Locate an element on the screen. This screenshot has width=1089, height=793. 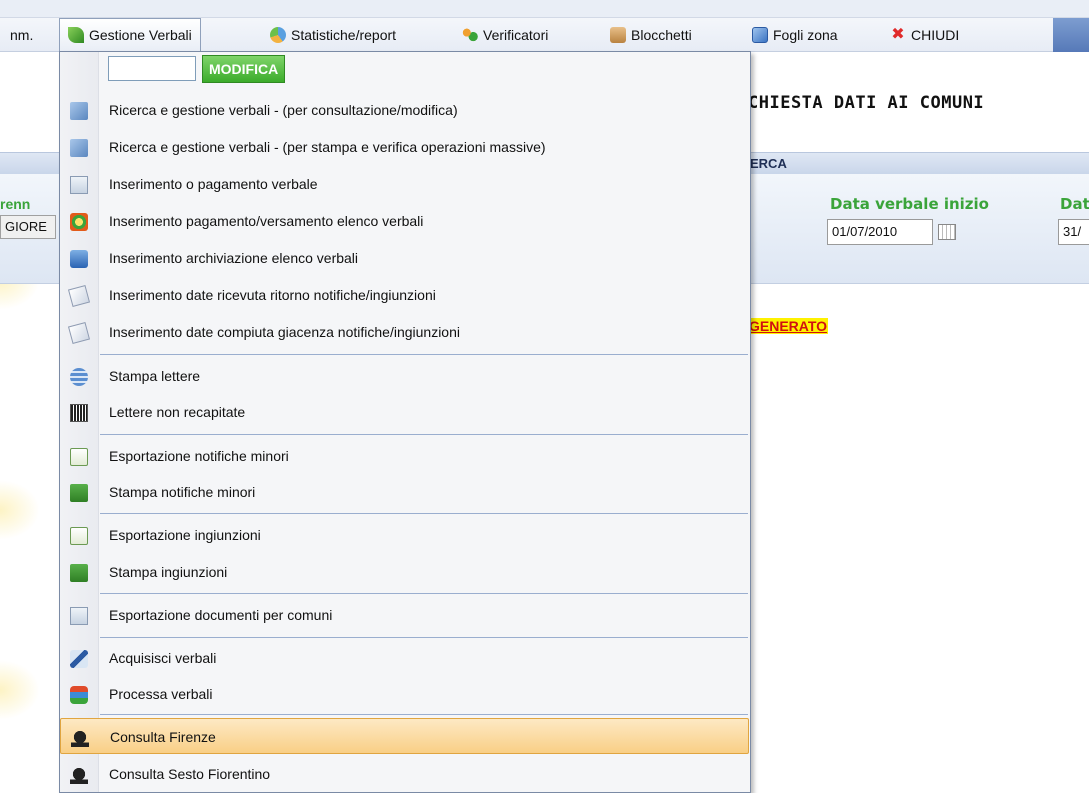
layers-icon is located at coordinates (79, 377).